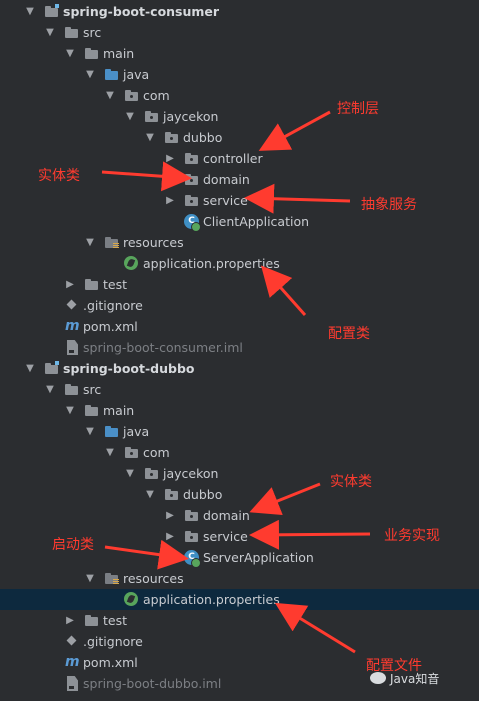  What do you see at coordinates (415, 679) in the screenshot?
I see `watermark: Java知音` at bounding box center [415, 679].